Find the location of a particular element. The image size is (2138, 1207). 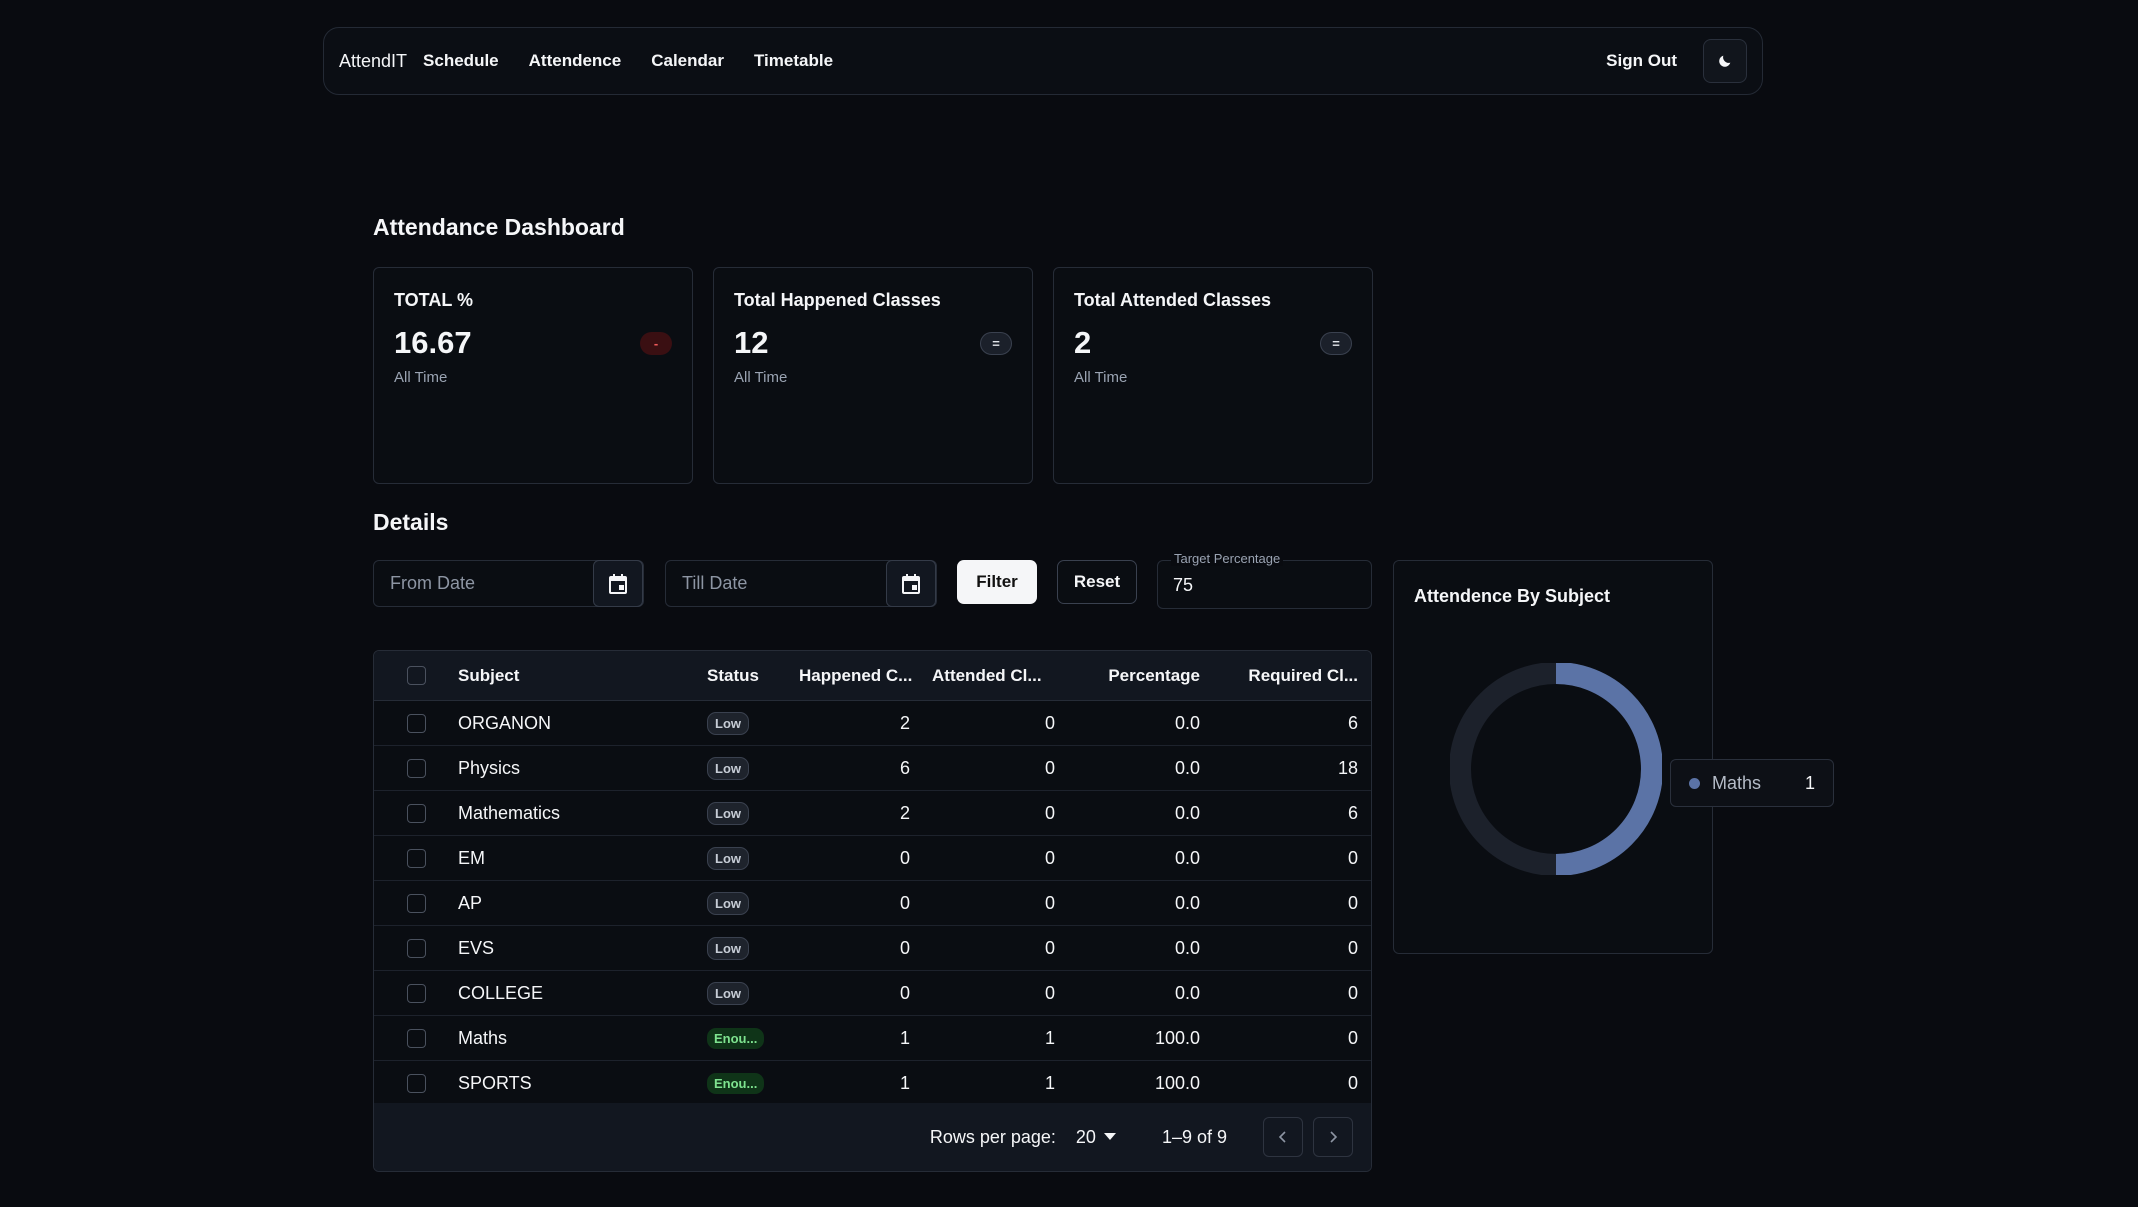

select-all-checkbox is located at coordinates (416, 675).